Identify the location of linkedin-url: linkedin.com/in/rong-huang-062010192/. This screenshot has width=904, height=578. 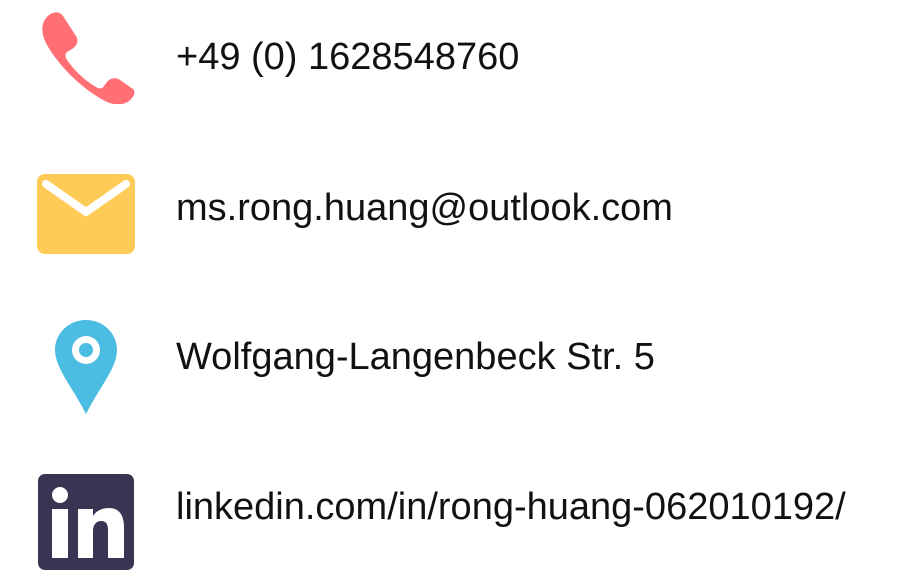
(511, 507).